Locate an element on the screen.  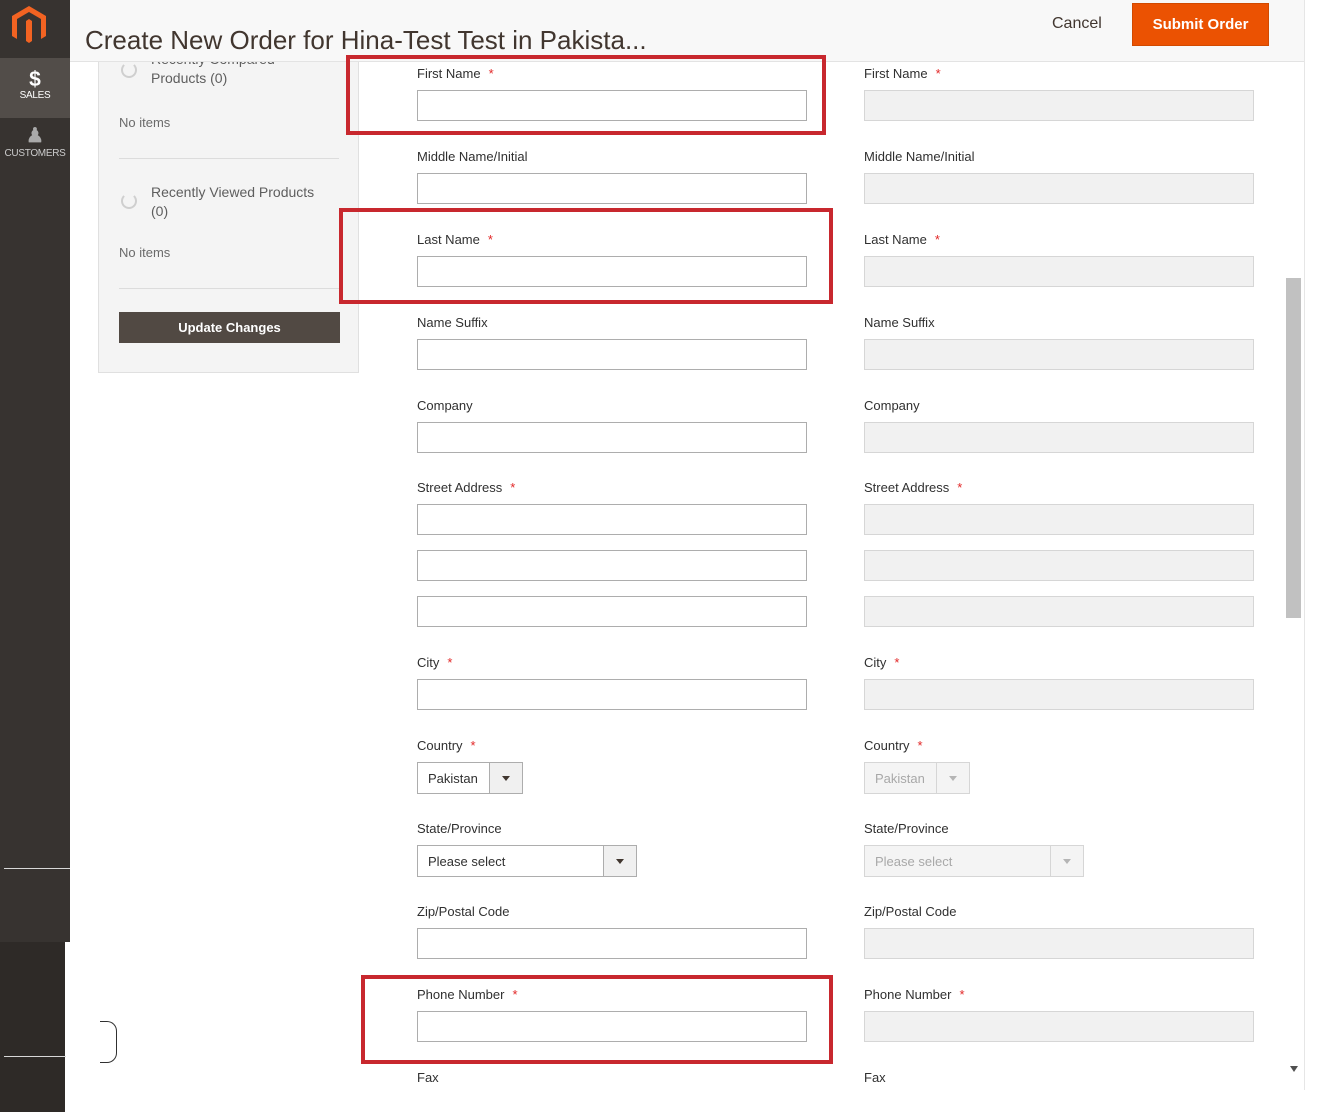
billing-zip-input is located at coordinates (612, 943).